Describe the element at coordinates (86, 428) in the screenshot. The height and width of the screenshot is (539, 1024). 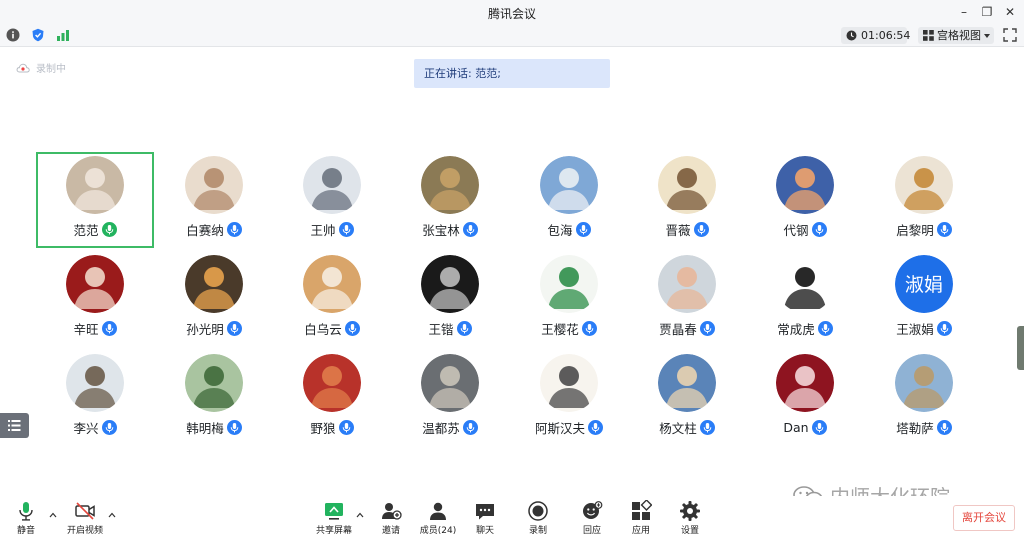
I see `participant-name: 李兴` at that location.